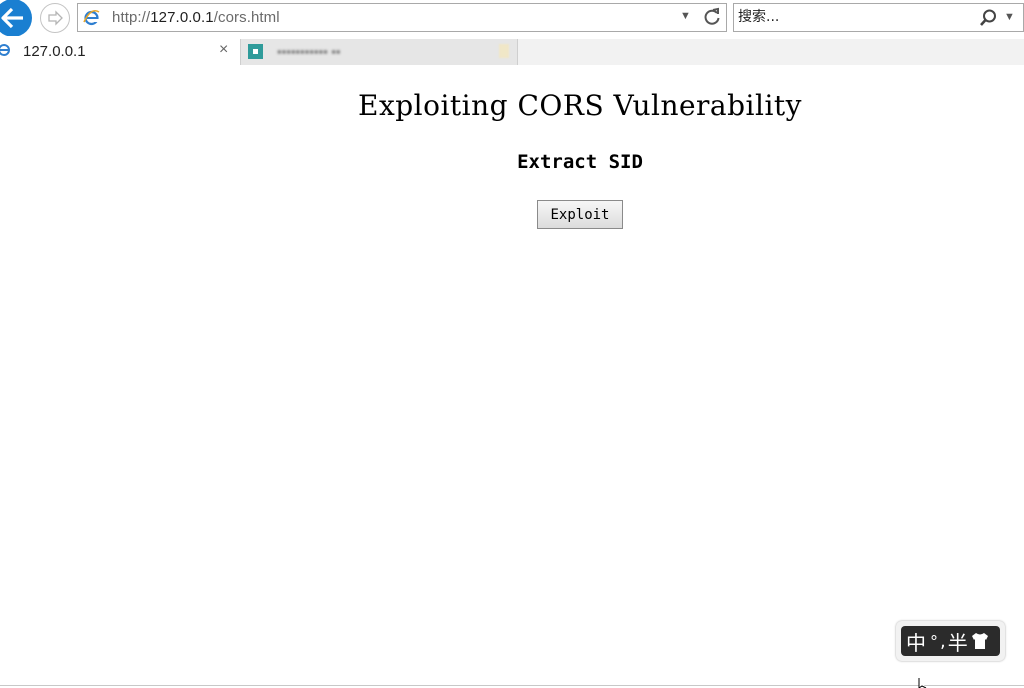  What do you see at coordinates (580, 105) in the screenshot?
I see `page-title: Exploiting CORS Vulnerability` at bounding box center [580, 105].